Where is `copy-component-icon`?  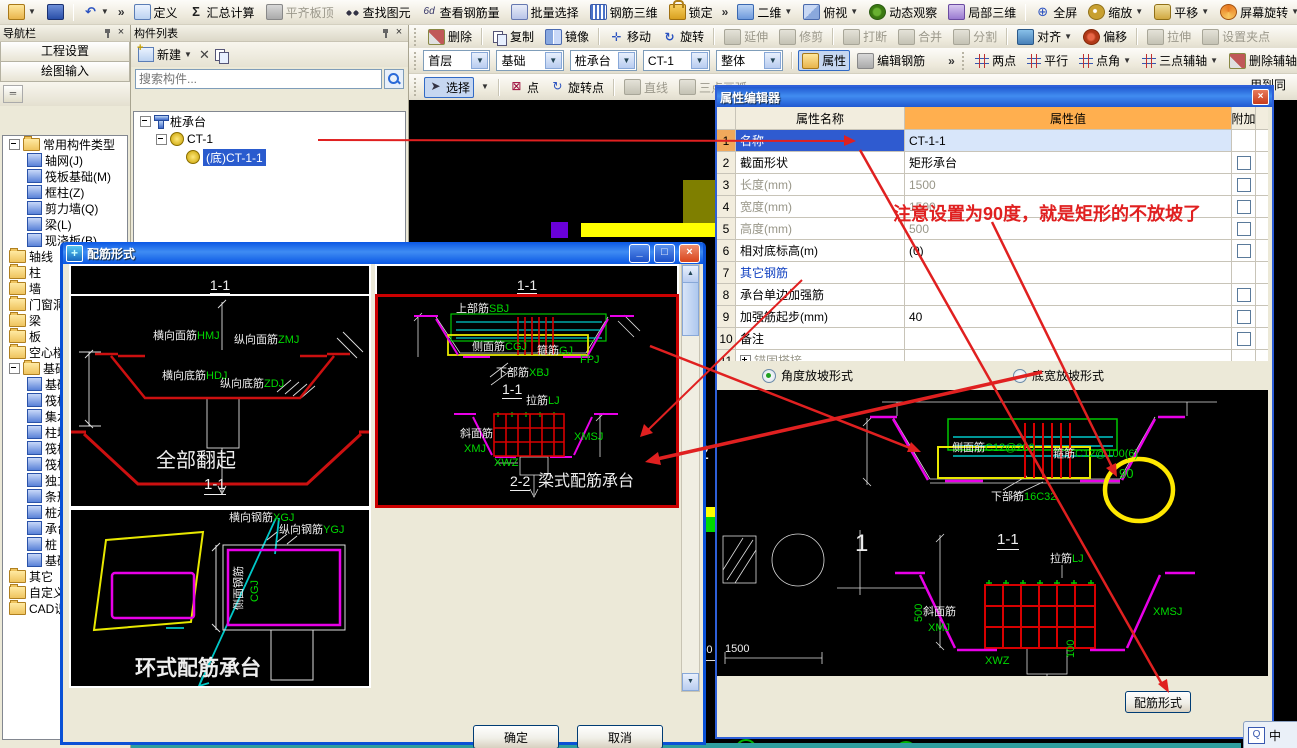
copy-component-icon is located at coordinates (221, 56).